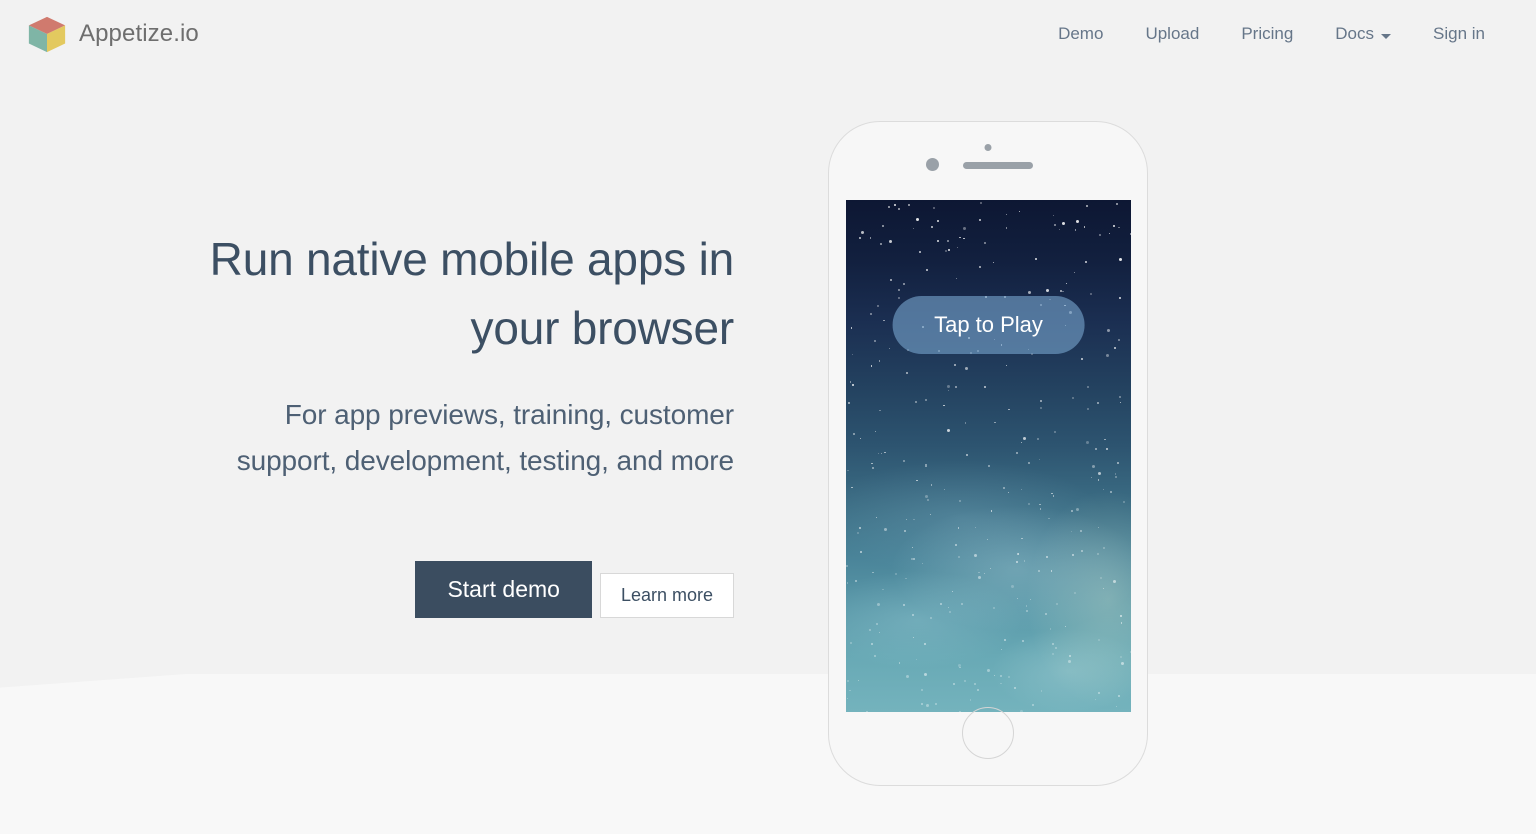 This screenshot has height=834, width=1536. Describe the element at coordinates (367, 294) in the screenshot. I see `page-title: Run native mobile apps in your browser` at that location.